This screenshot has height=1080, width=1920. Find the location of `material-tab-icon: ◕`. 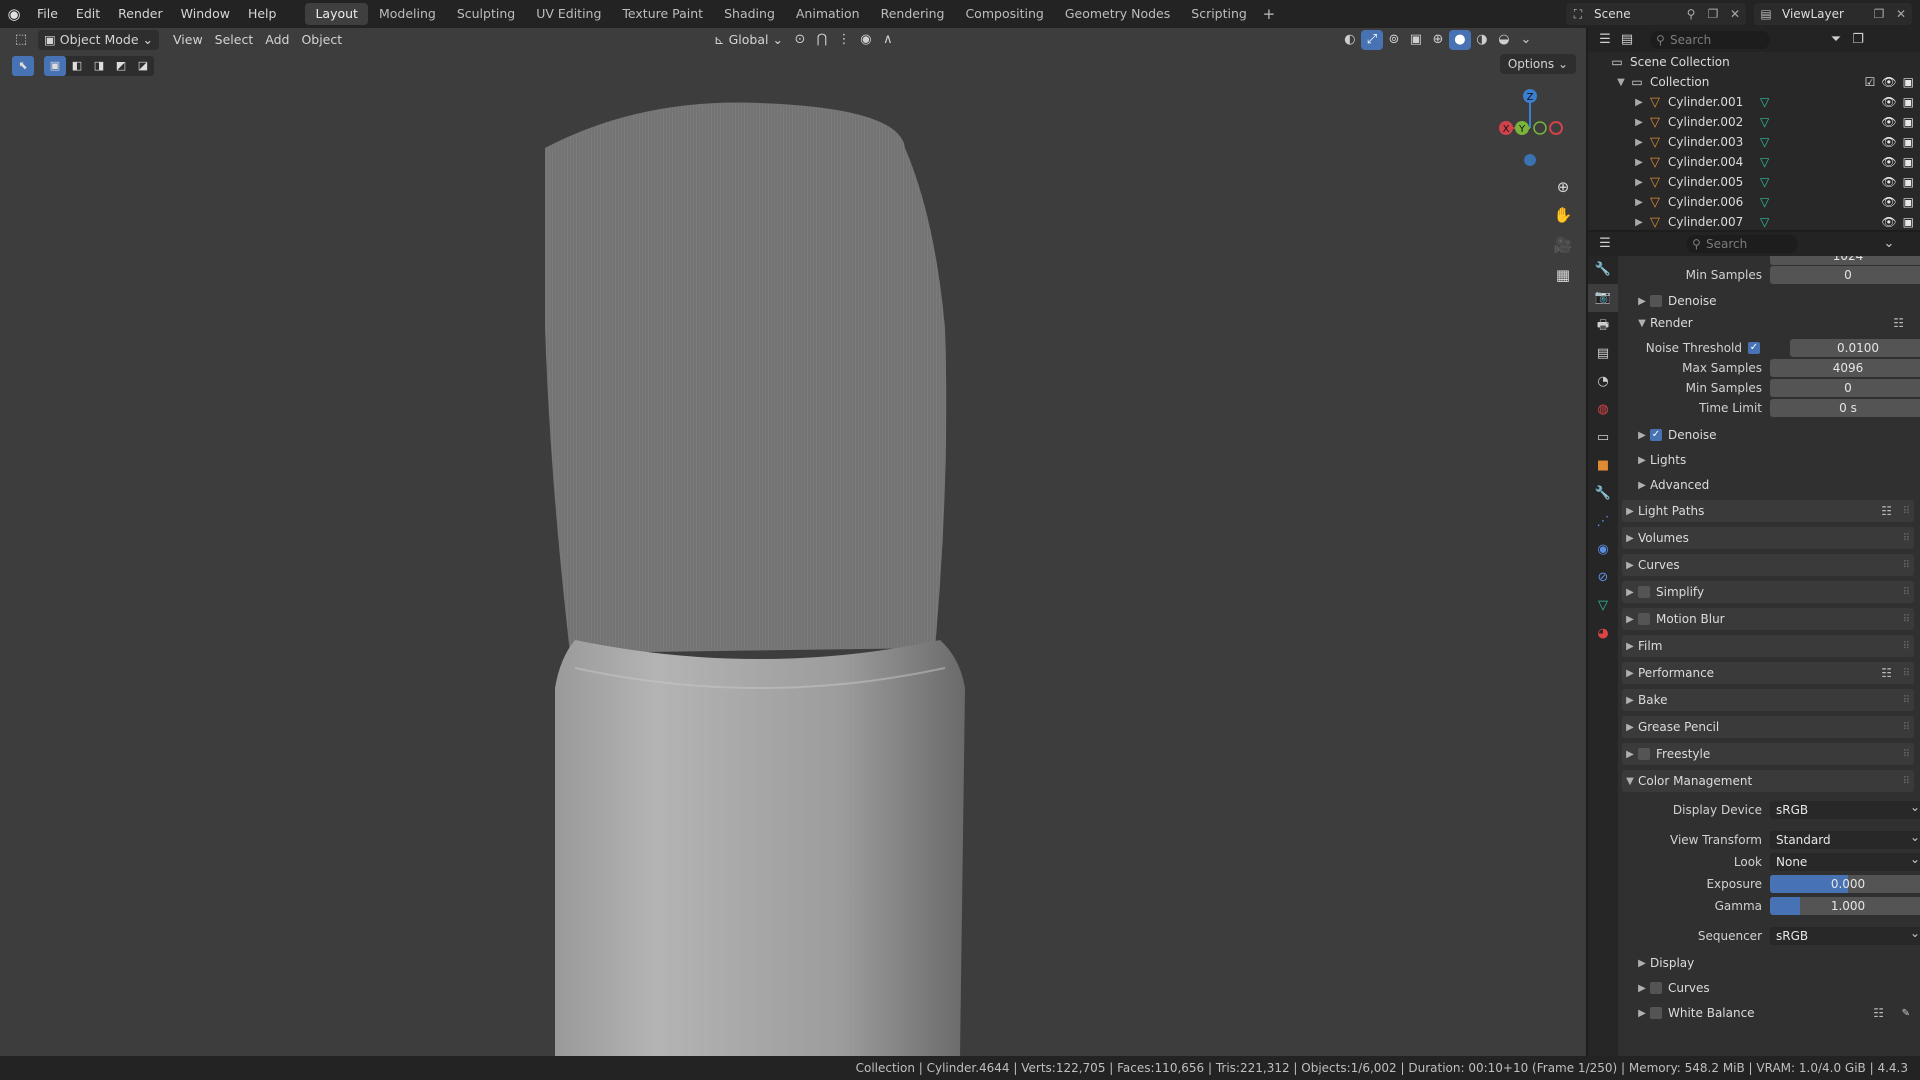

material-tab-icon: ◕ is located at coordinates (1603, 634).